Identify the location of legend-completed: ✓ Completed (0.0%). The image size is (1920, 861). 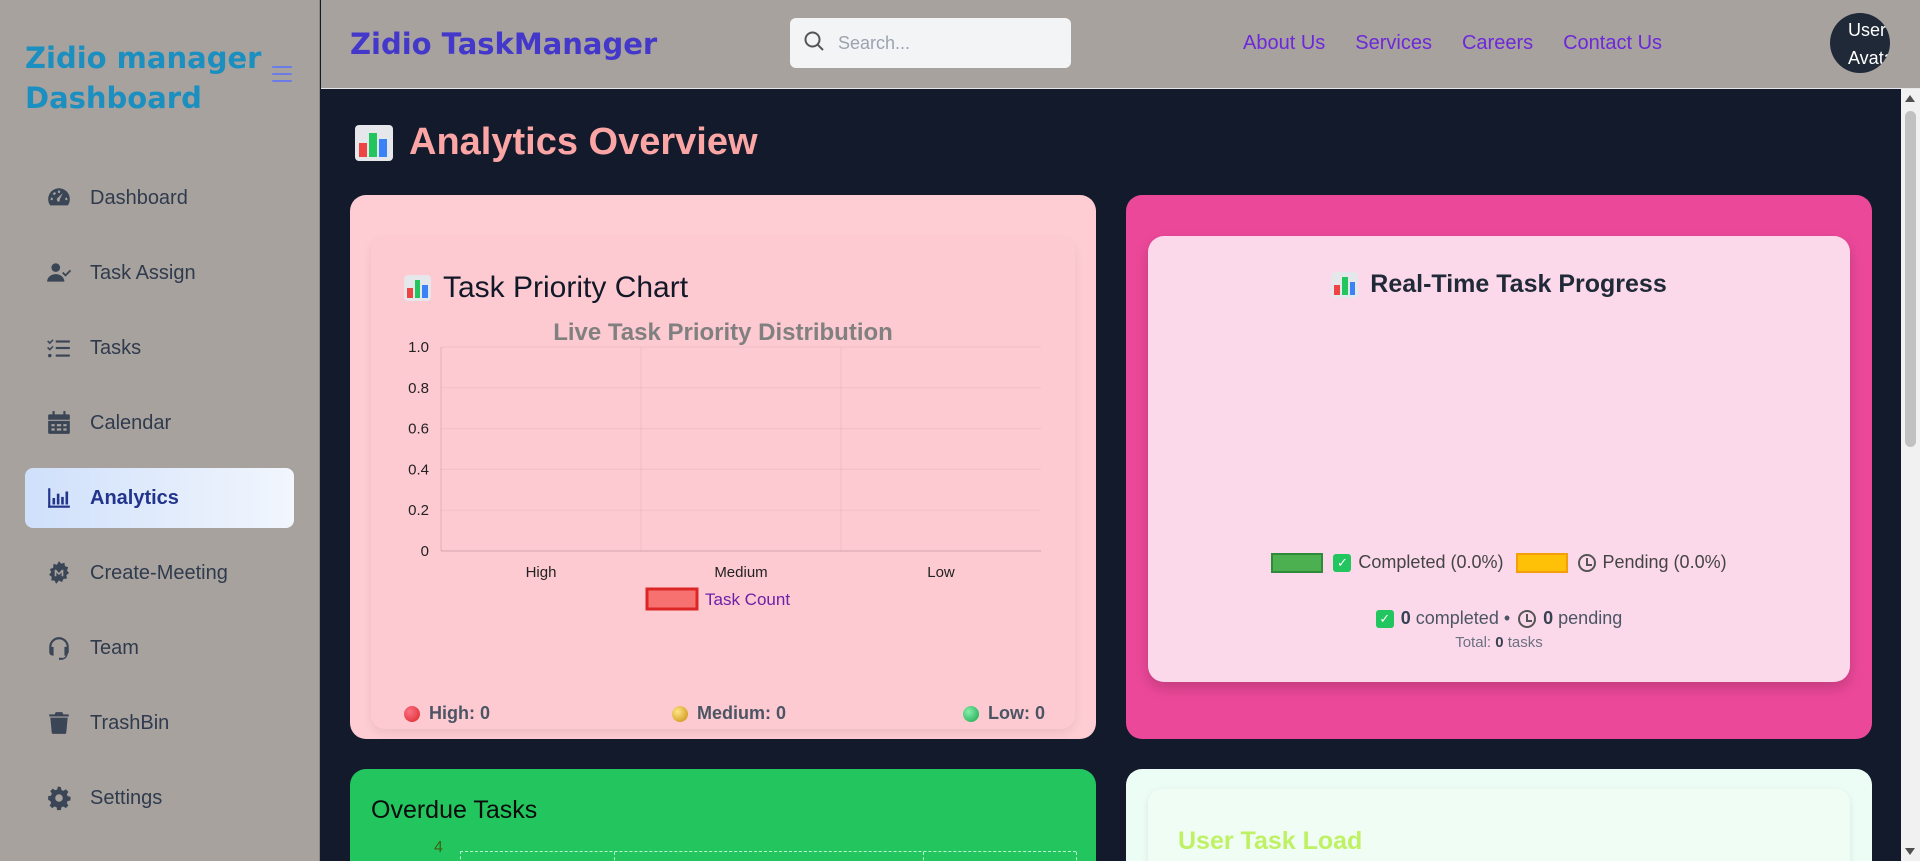
(1387, 562).